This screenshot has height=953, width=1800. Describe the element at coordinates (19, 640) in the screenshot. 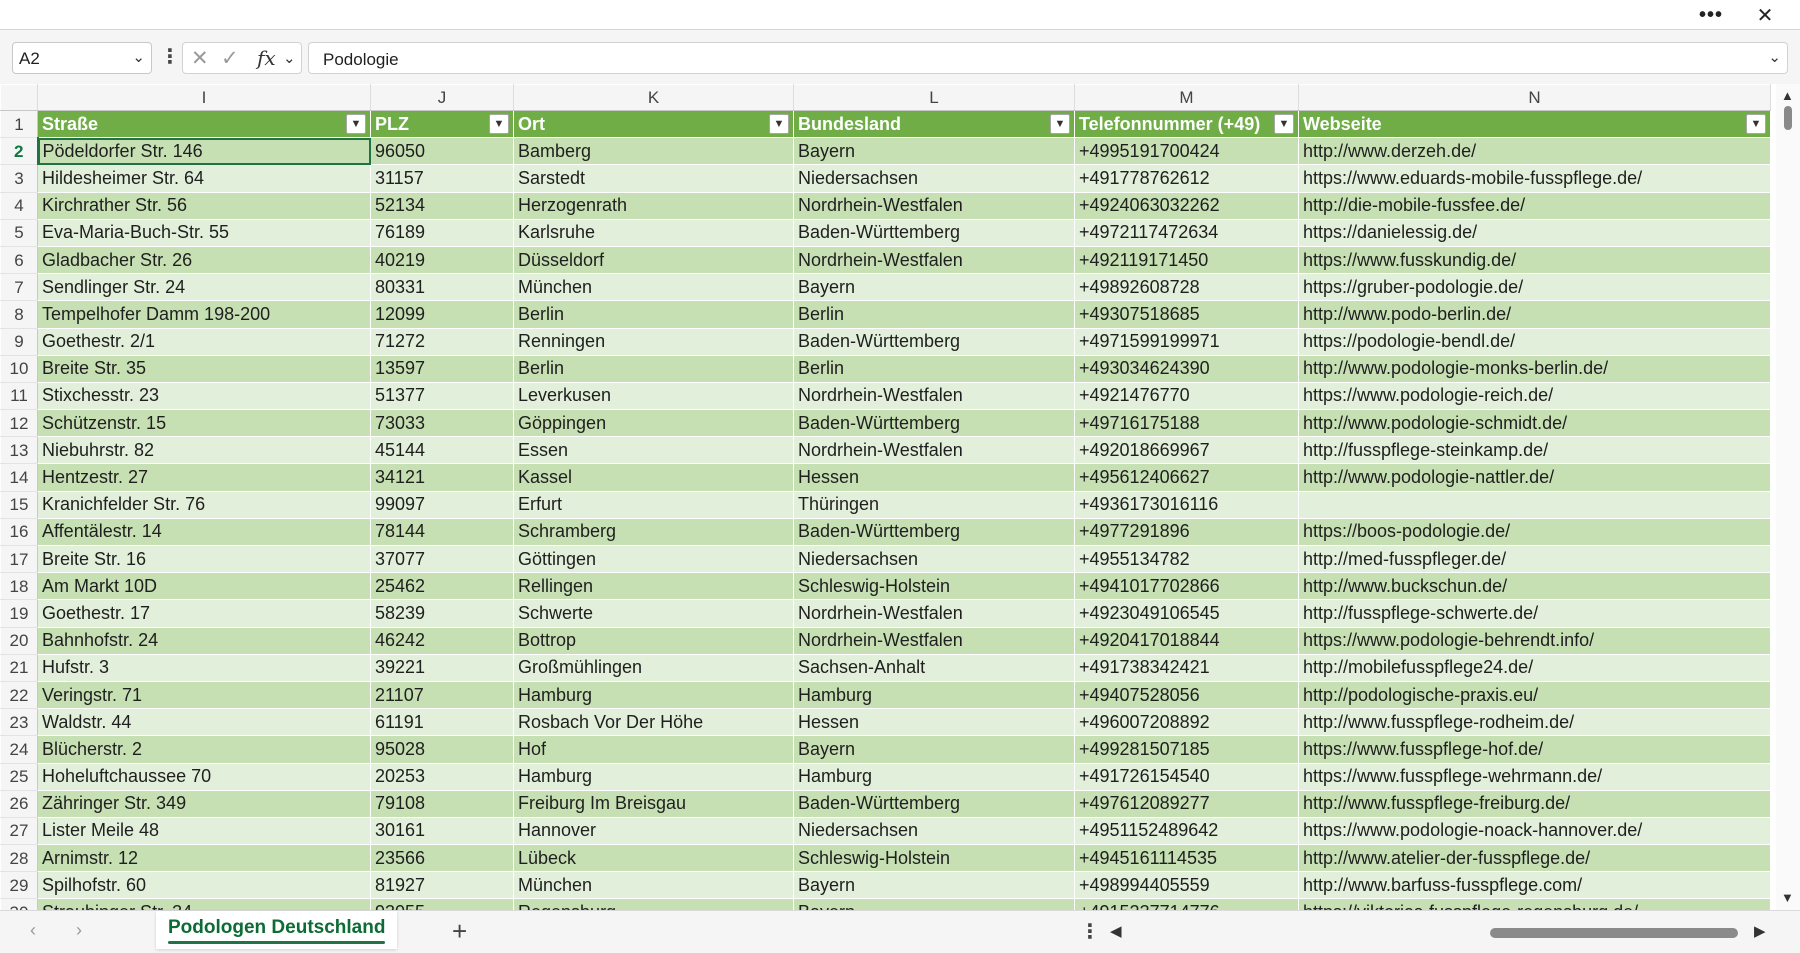

I see `row-number: 20` at that location.